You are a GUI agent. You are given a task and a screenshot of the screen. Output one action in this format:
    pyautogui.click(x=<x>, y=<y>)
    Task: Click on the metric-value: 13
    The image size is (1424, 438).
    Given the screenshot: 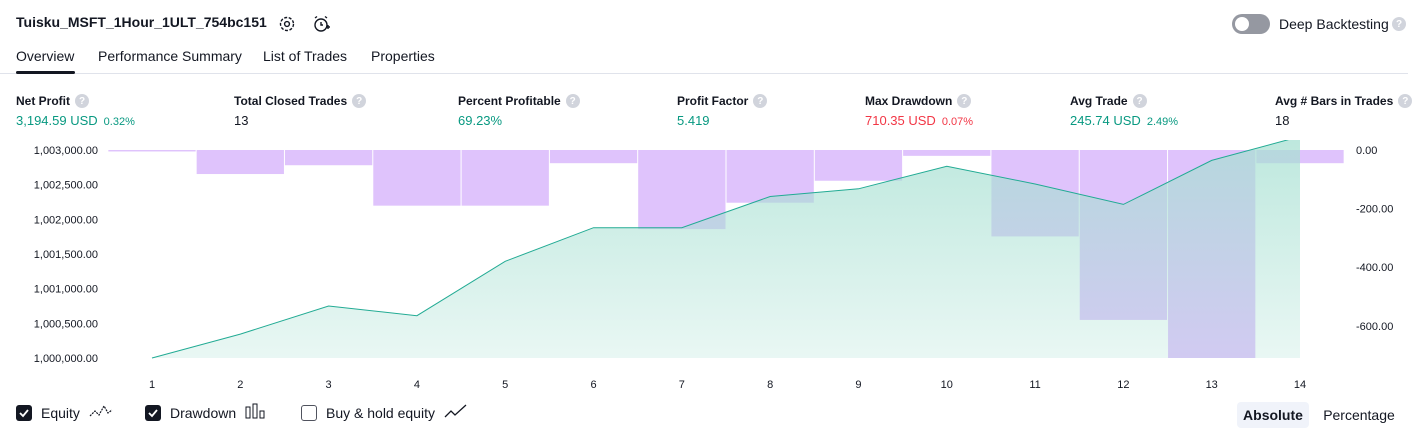 What is the action you would take?
    pyautogui.click(x=241, y=120)
    